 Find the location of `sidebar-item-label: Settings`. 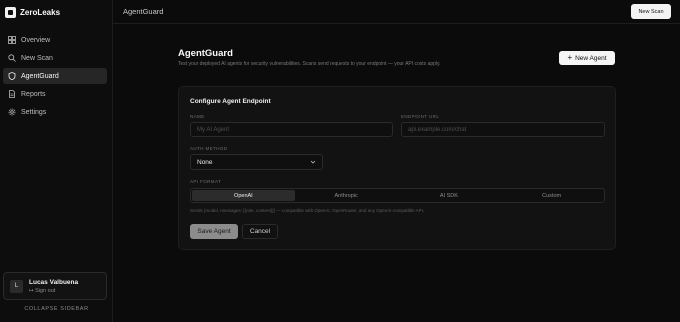

sidebar-item-label: Settings is located at coordinates (34, 112).